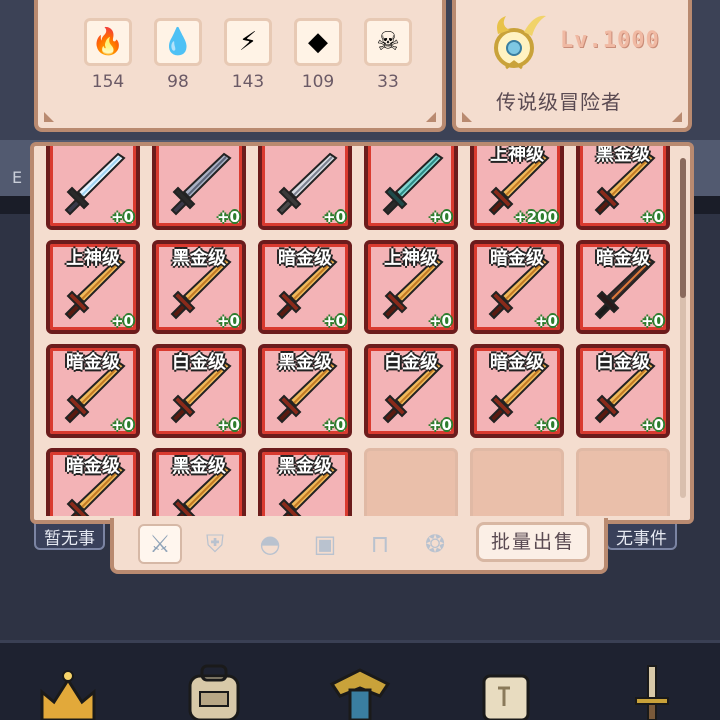 The width and height of the screenshot is (720, 720). Describe the element at coordinates (388, 82) in the screenshot. I see `resource-count: 33` at that location.